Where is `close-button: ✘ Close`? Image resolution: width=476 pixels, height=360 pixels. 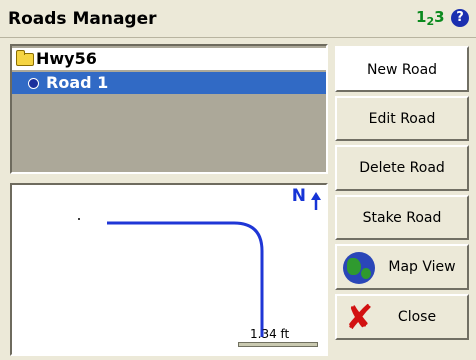 close-button: ✘ Close is located at coordinates (402, 317).